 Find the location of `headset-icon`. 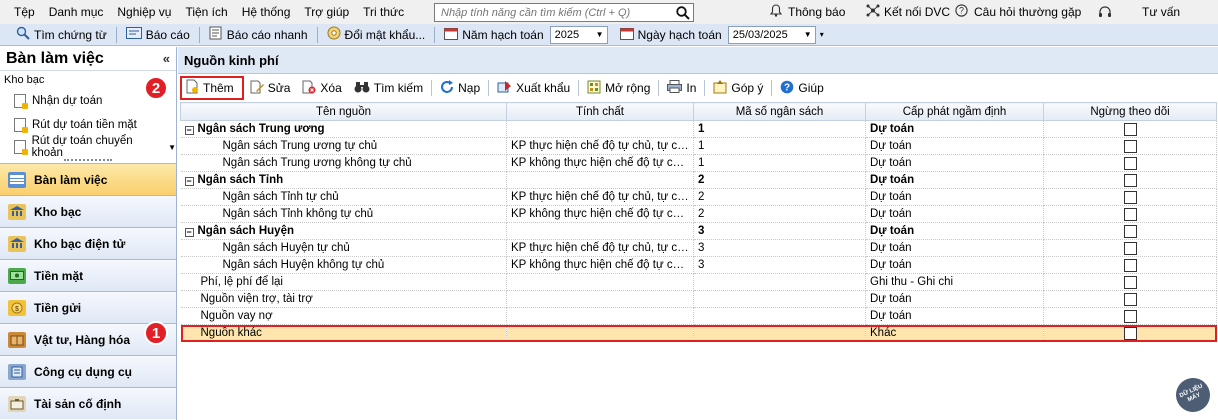

headset-icon is located at coordinates (1105, 12).